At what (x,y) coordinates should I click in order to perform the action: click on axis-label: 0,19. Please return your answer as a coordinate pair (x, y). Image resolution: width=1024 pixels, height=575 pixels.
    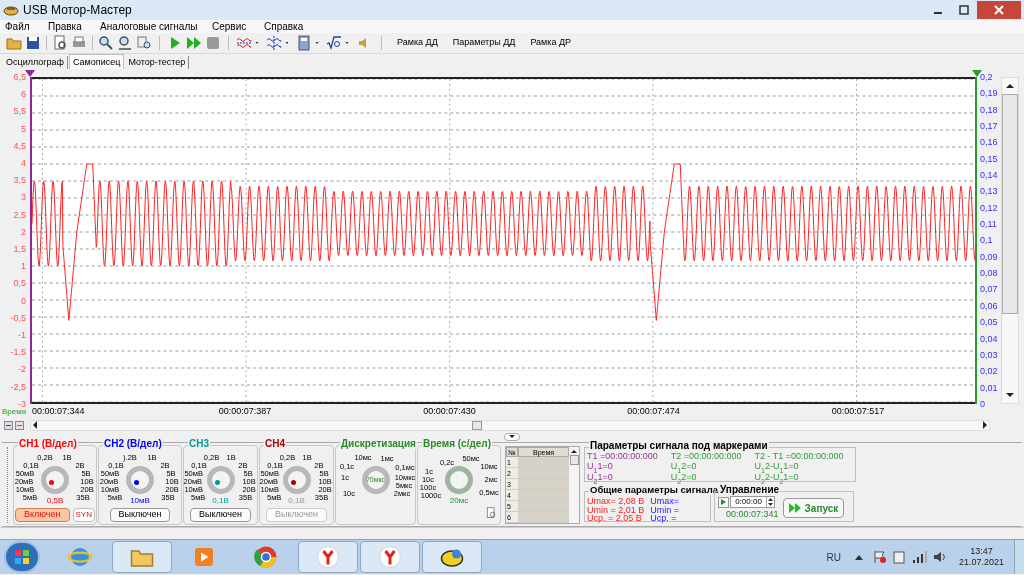
    Looking at the image, I should click on (989, 93).